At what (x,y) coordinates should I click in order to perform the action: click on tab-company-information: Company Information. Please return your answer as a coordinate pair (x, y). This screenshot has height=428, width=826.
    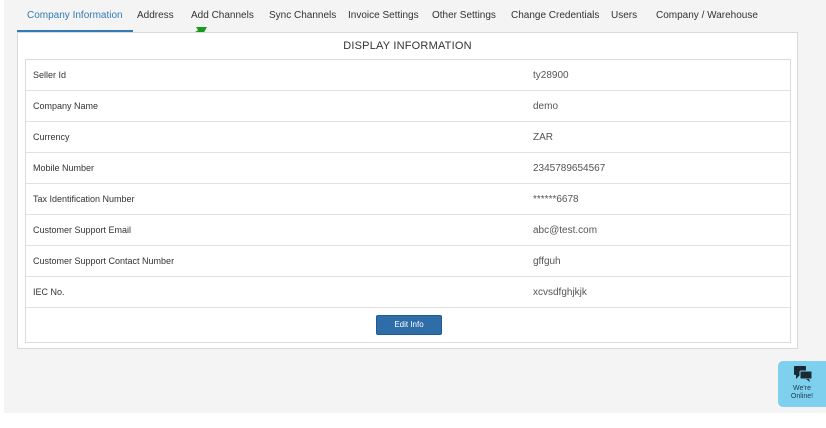
    Looking at the image, I should click on (75, 16).